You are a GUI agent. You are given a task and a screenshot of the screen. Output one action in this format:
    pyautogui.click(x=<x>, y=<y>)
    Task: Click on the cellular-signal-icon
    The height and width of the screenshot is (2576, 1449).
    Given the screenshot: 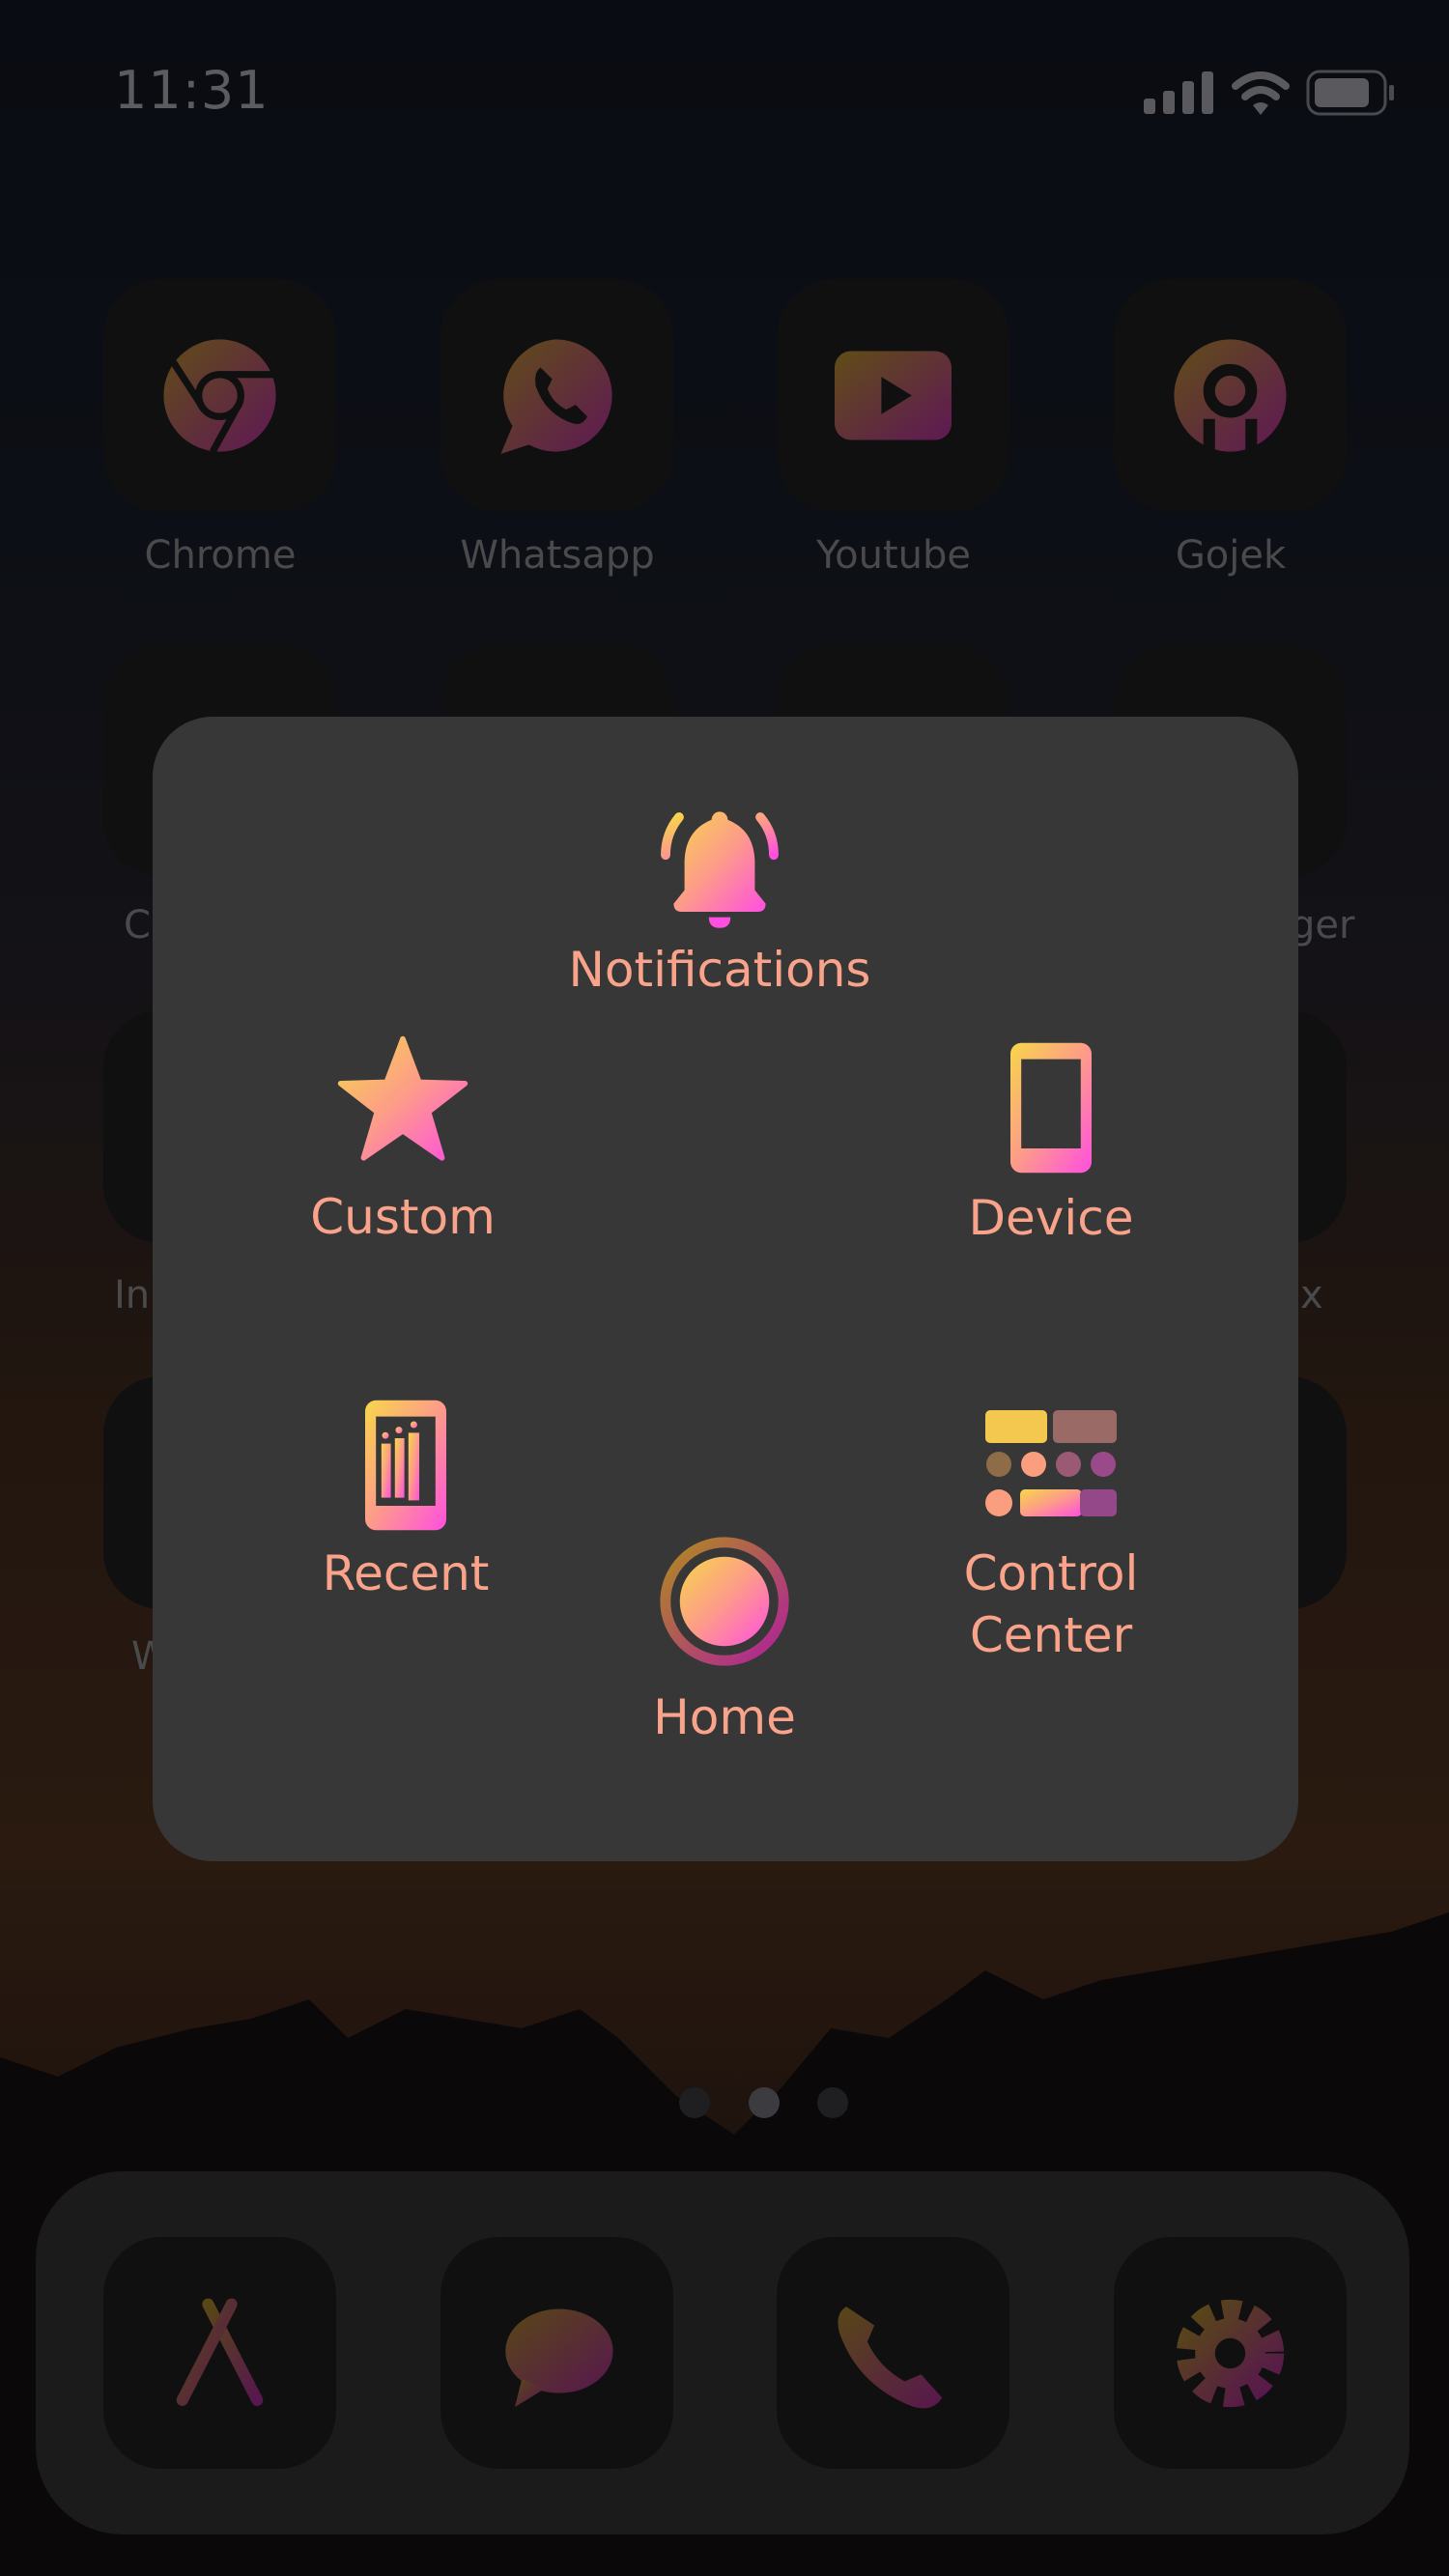 What is the action you would take?
    pyautogui.click(x=1178, y=92)
    